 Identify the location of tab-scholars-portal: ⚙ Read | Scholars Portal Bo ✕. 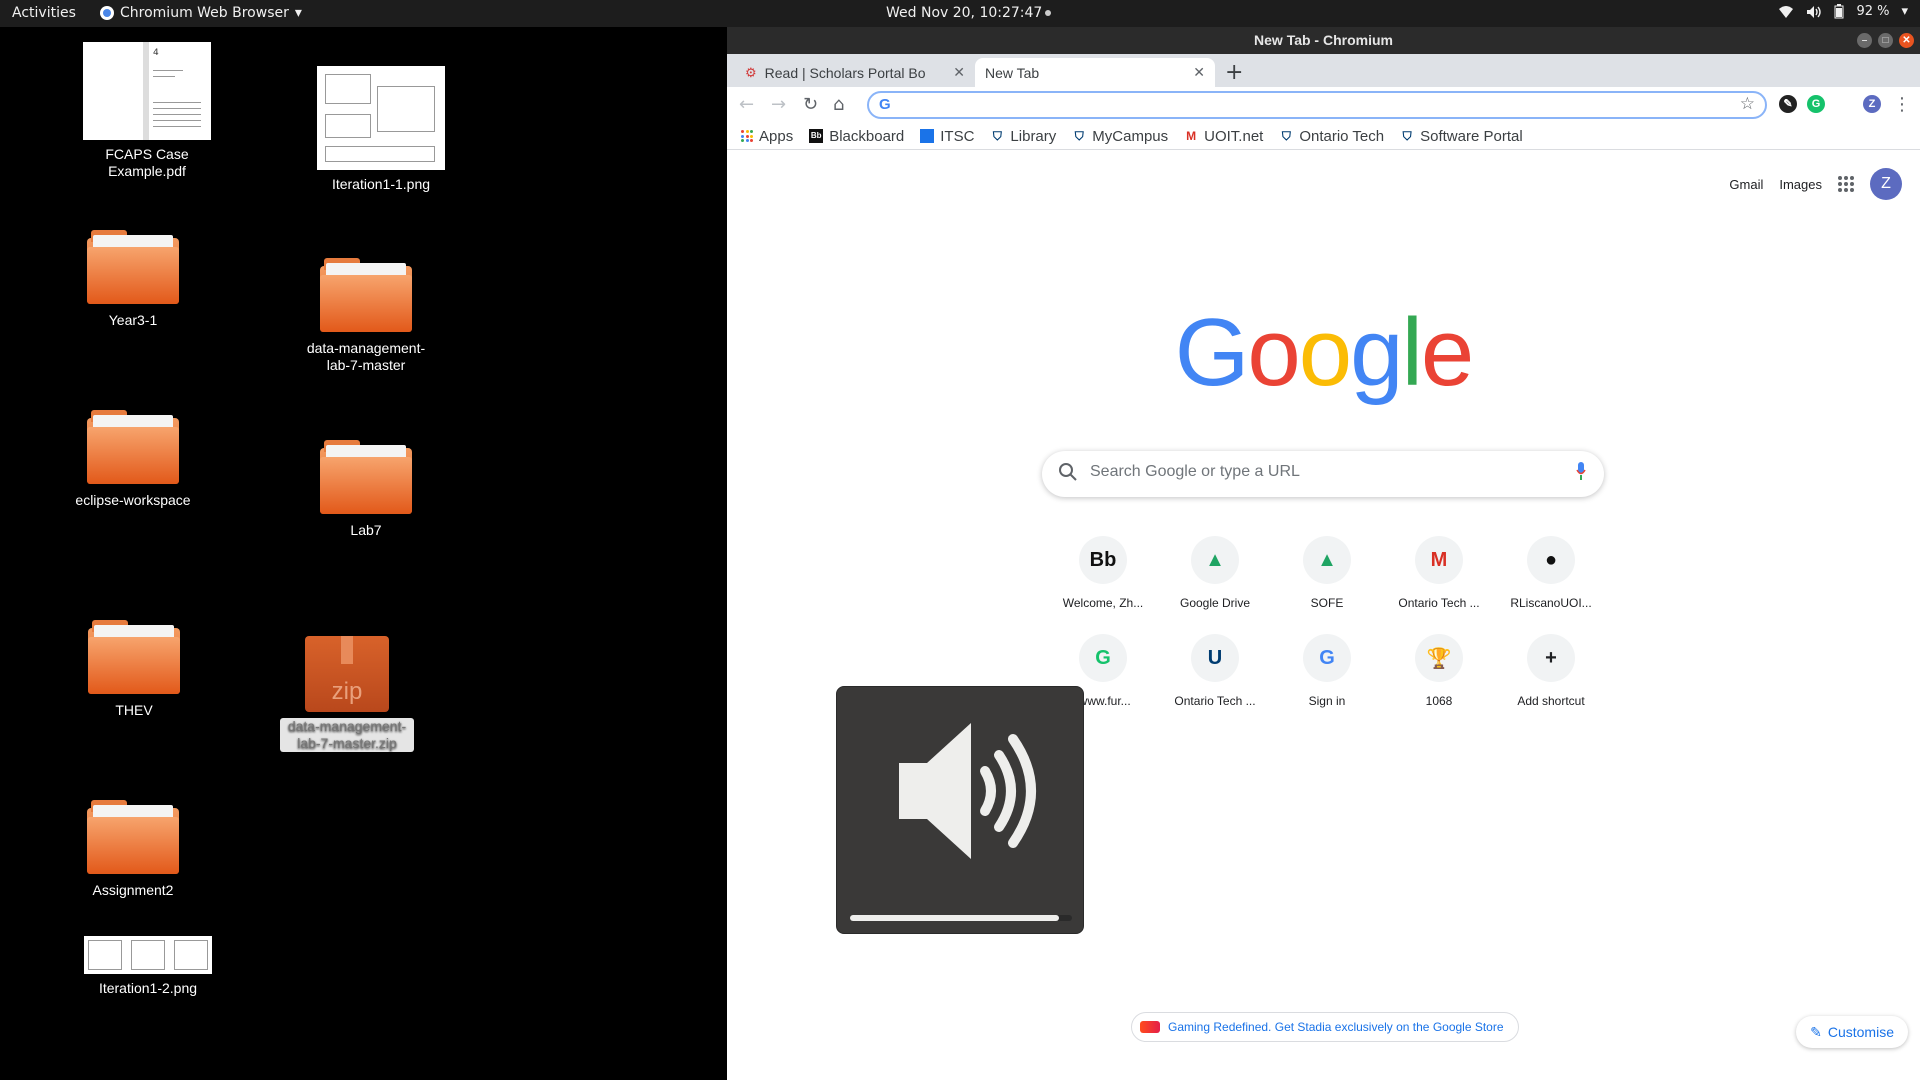
(855, 72).